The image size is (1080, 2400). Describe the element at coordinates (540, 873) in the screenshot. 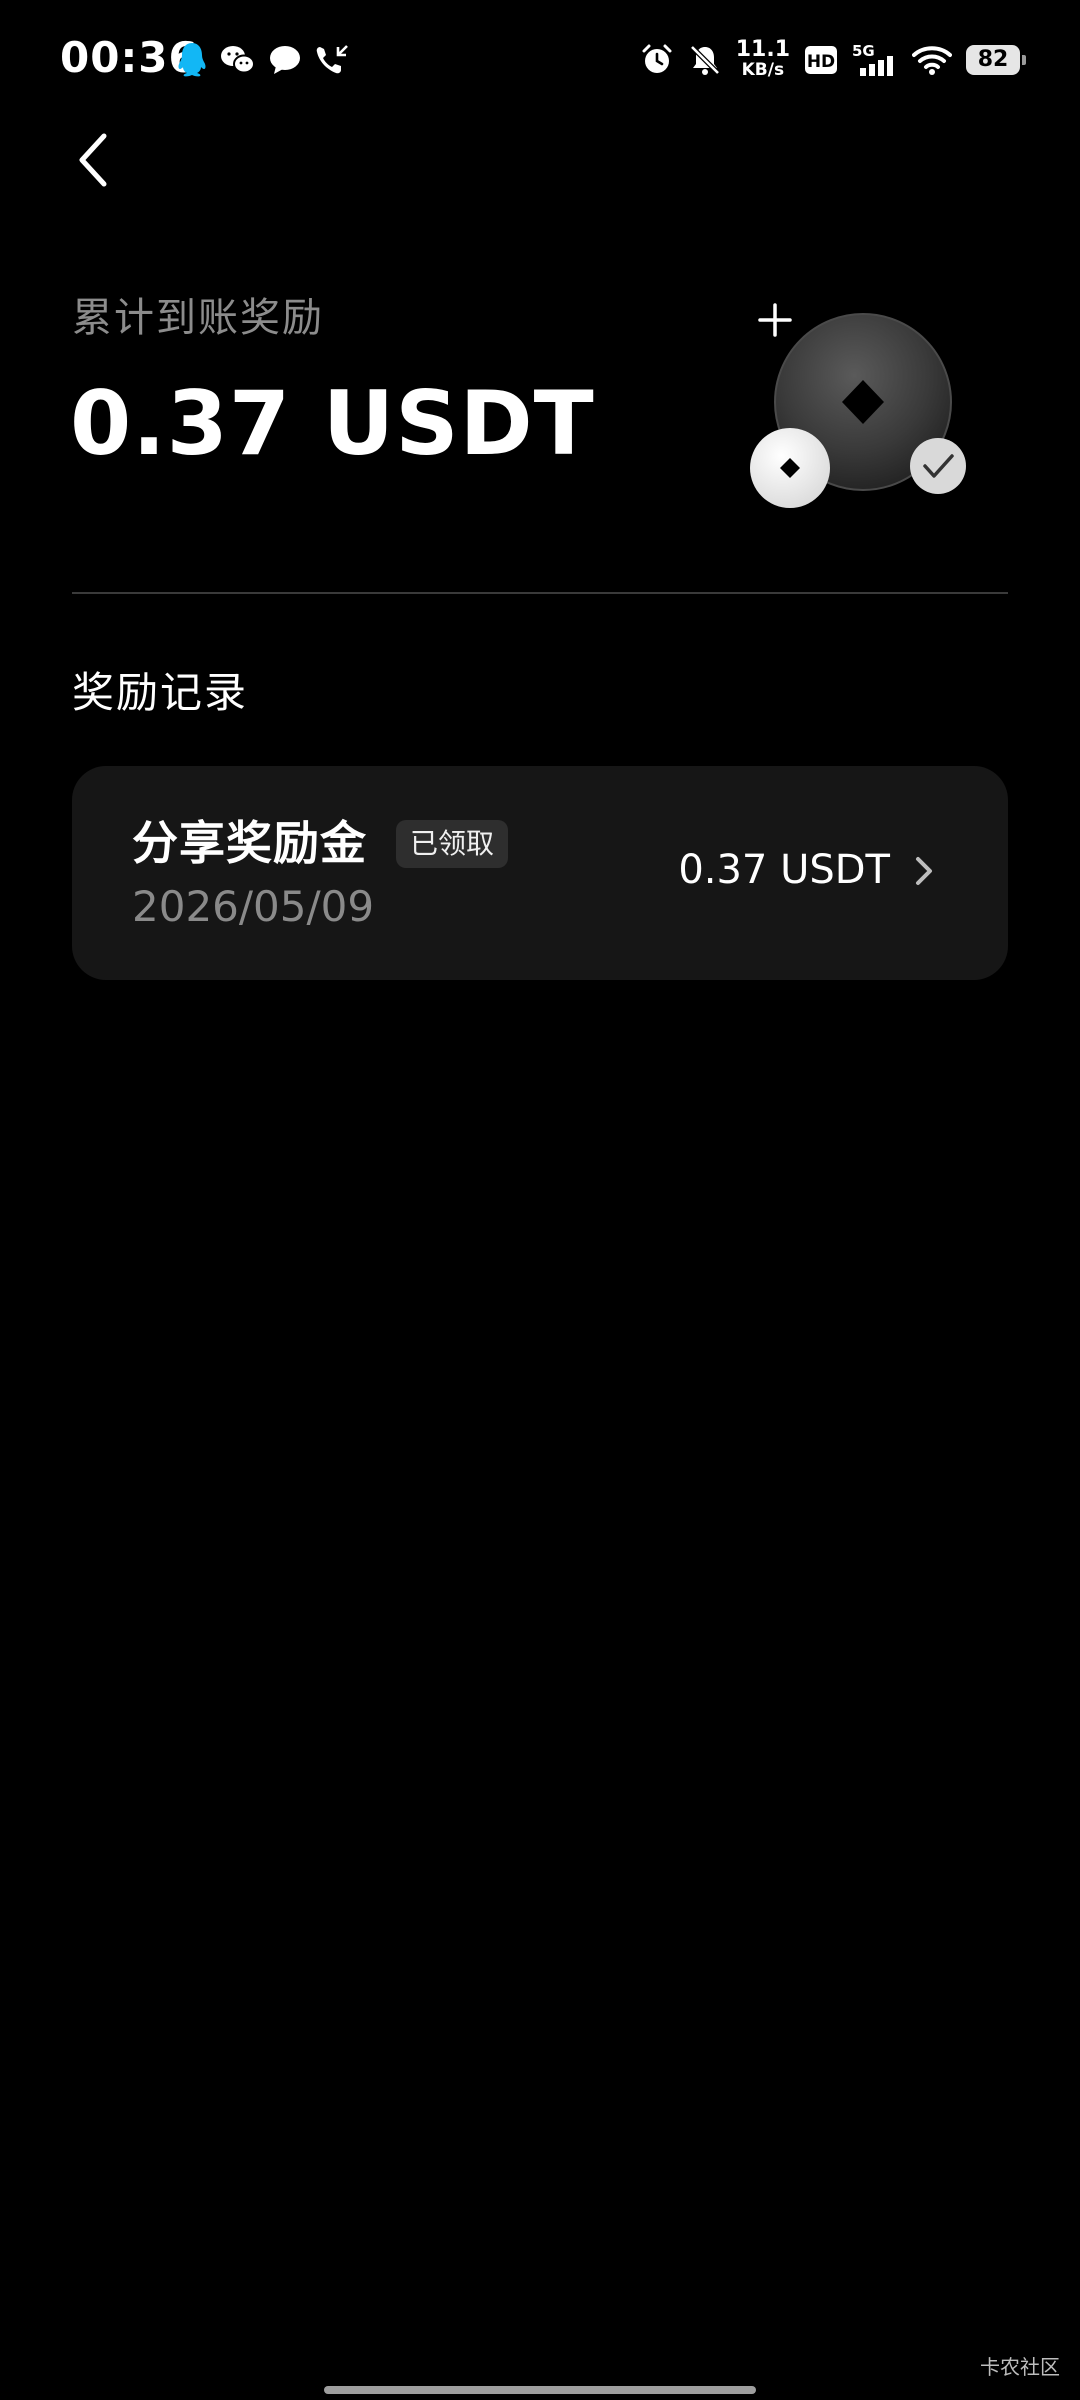

I see `record-card: 分享奖励金 已领取 2026/05/09 0.37 USDT` at that location.